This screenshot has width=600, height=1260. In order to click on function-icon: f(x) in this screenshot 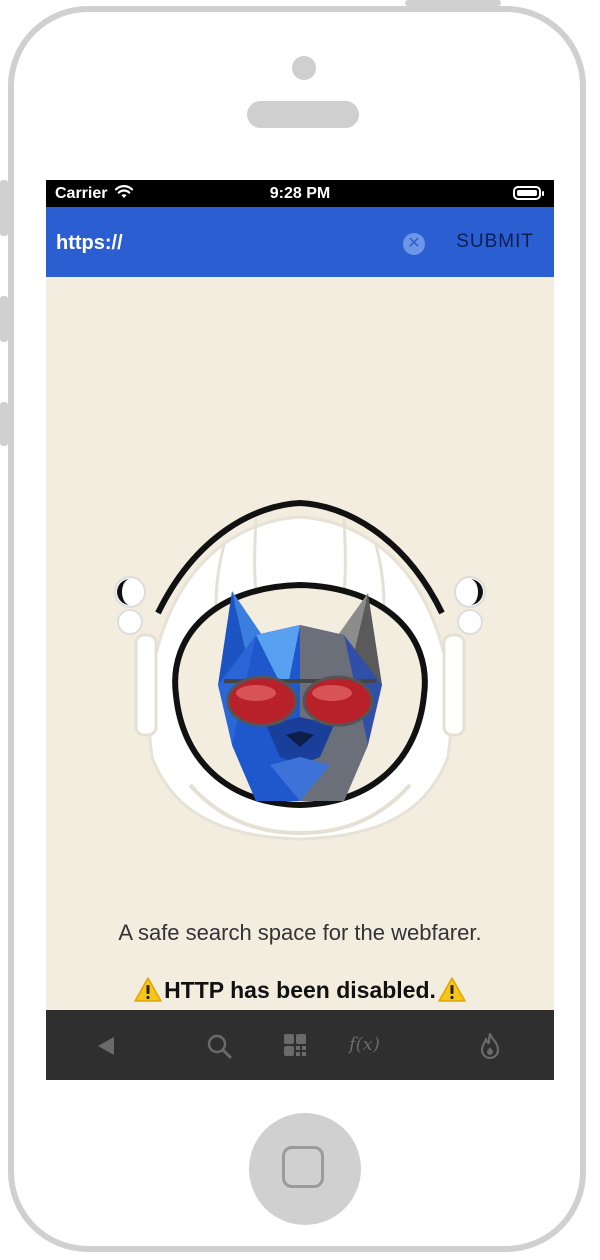, I will do `click(364, 1048)`.